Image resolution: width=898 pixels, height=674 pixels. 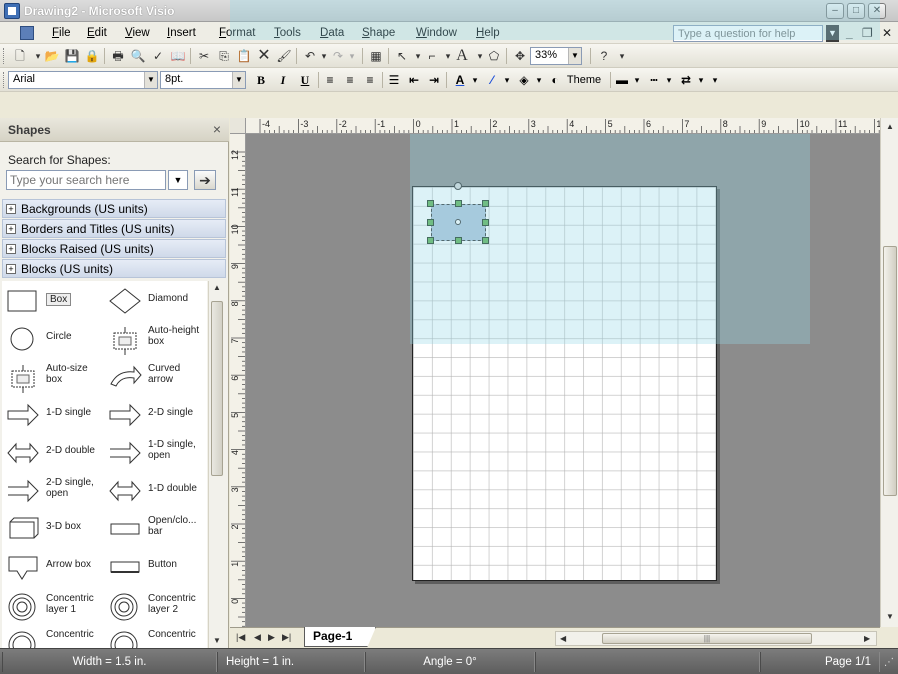 I want to click on shapes-window-icon: ▦, so click(x=376, y=56).